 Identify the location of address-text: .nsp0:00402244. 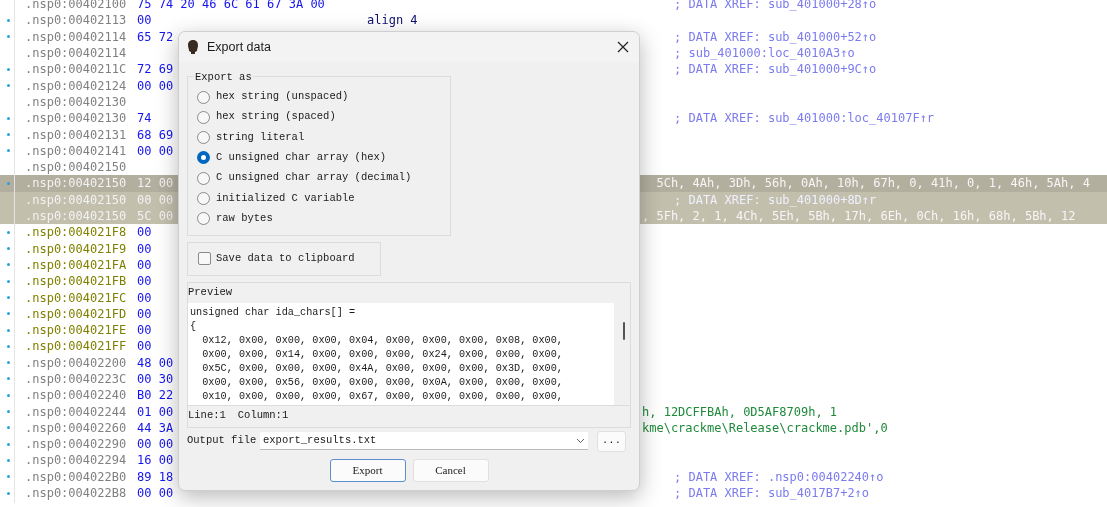
(76, 412).